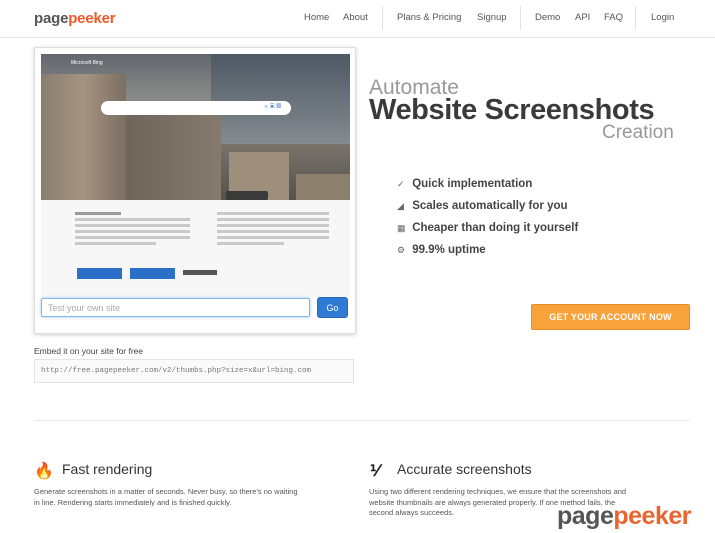 The image size is (715, 533). Describe the element at coordinates (401, 250) in the screenshot. I see `gear-icon: ⚙` at that location.